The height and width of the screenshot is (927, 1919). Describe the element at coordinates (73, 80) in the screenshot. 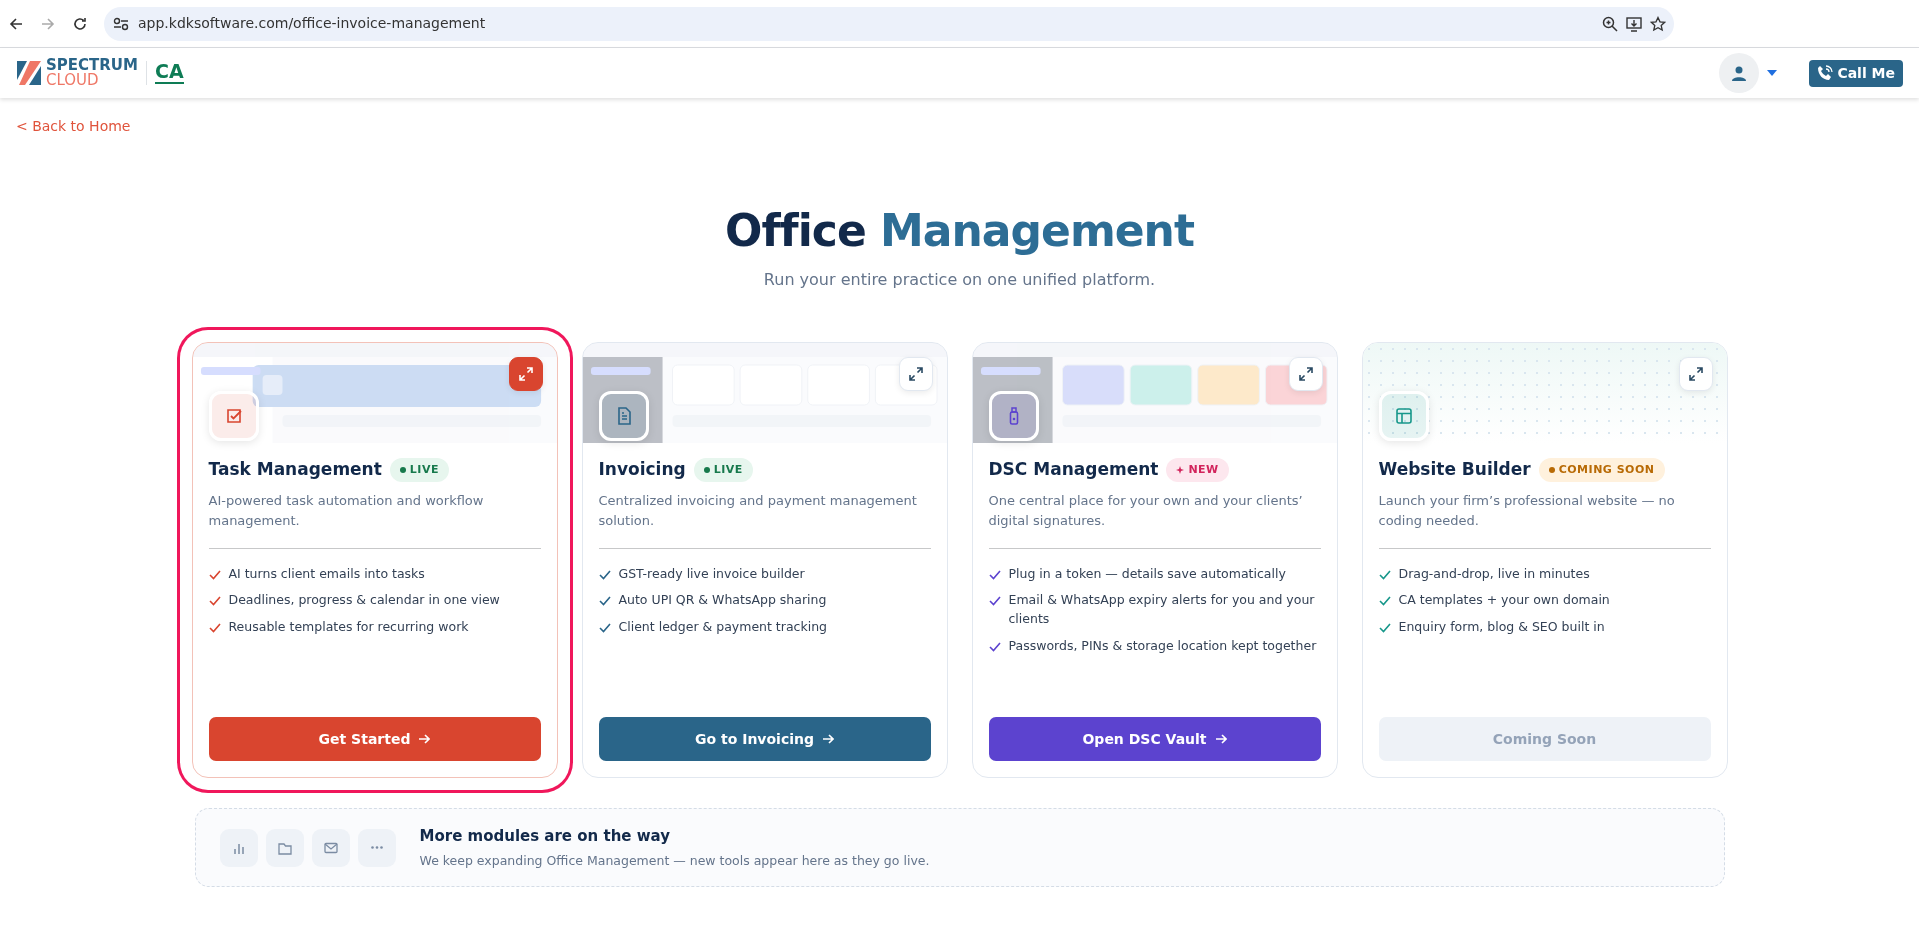

I see `logo-subtext: CLOUD` at that location.